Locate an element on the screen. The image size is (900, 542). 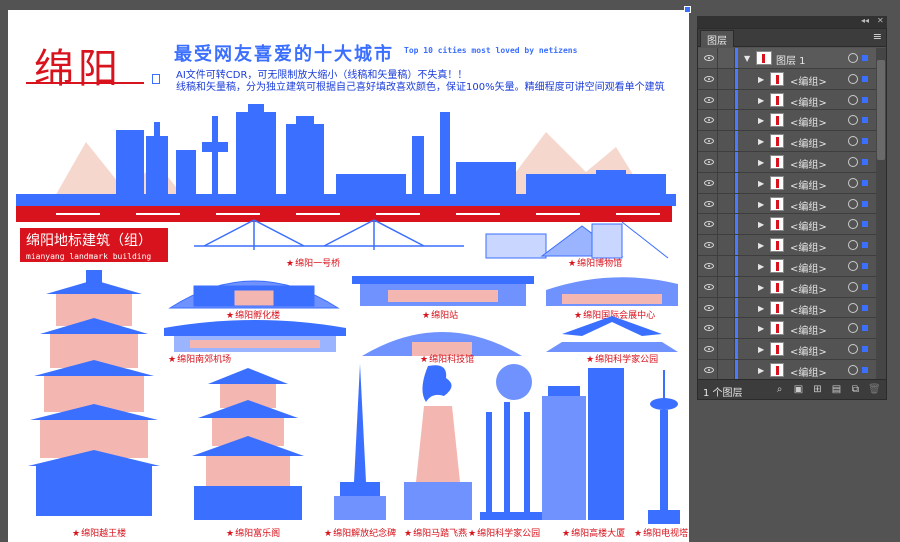
layer-row: ▼ 图层 1 is located at coordinates (787, 58).